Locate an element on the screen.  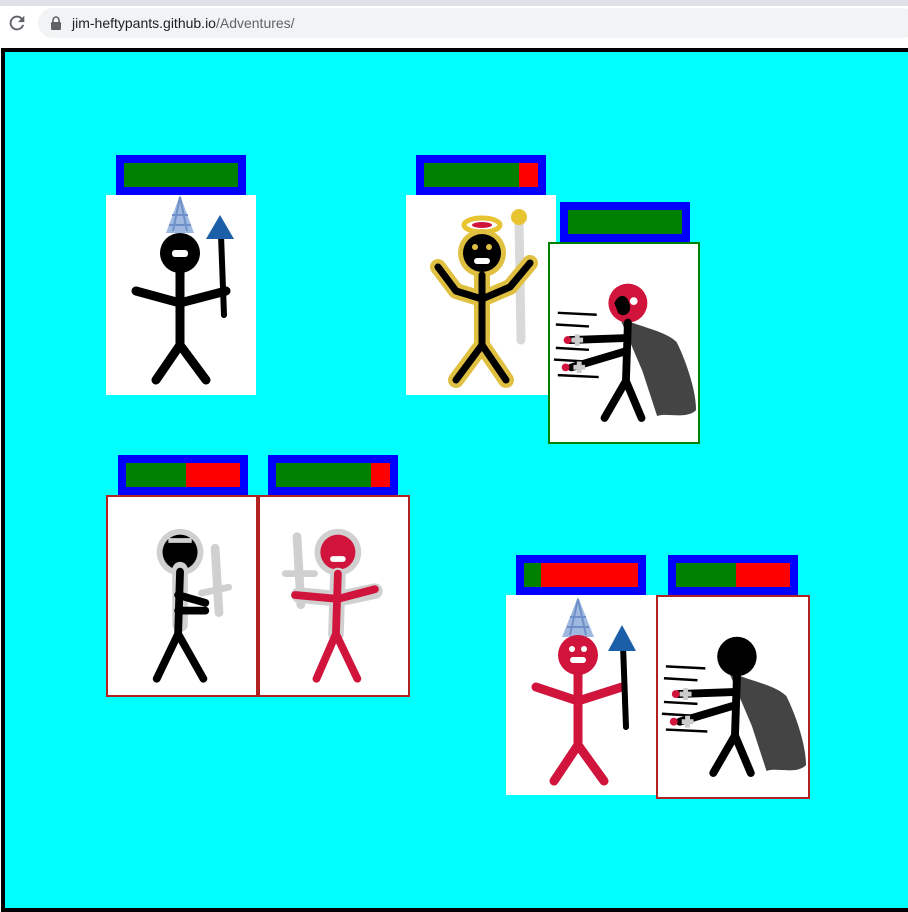
browser-toolbar: jim-heftypants.github.io/Adventures/ is located at coordinates (454, 24).